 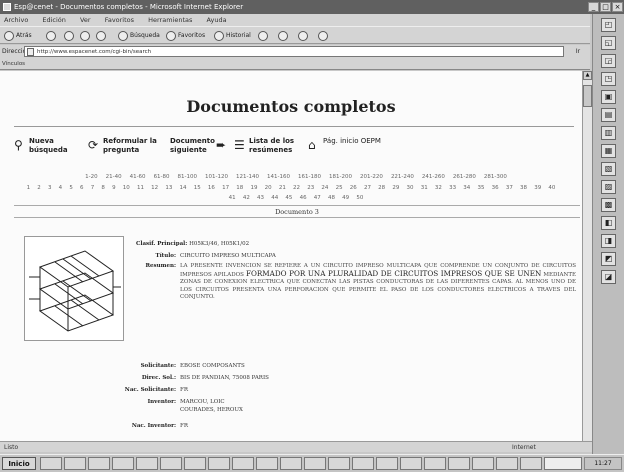 I want to click on range-link: 241-260, so click(x=433, y=177).